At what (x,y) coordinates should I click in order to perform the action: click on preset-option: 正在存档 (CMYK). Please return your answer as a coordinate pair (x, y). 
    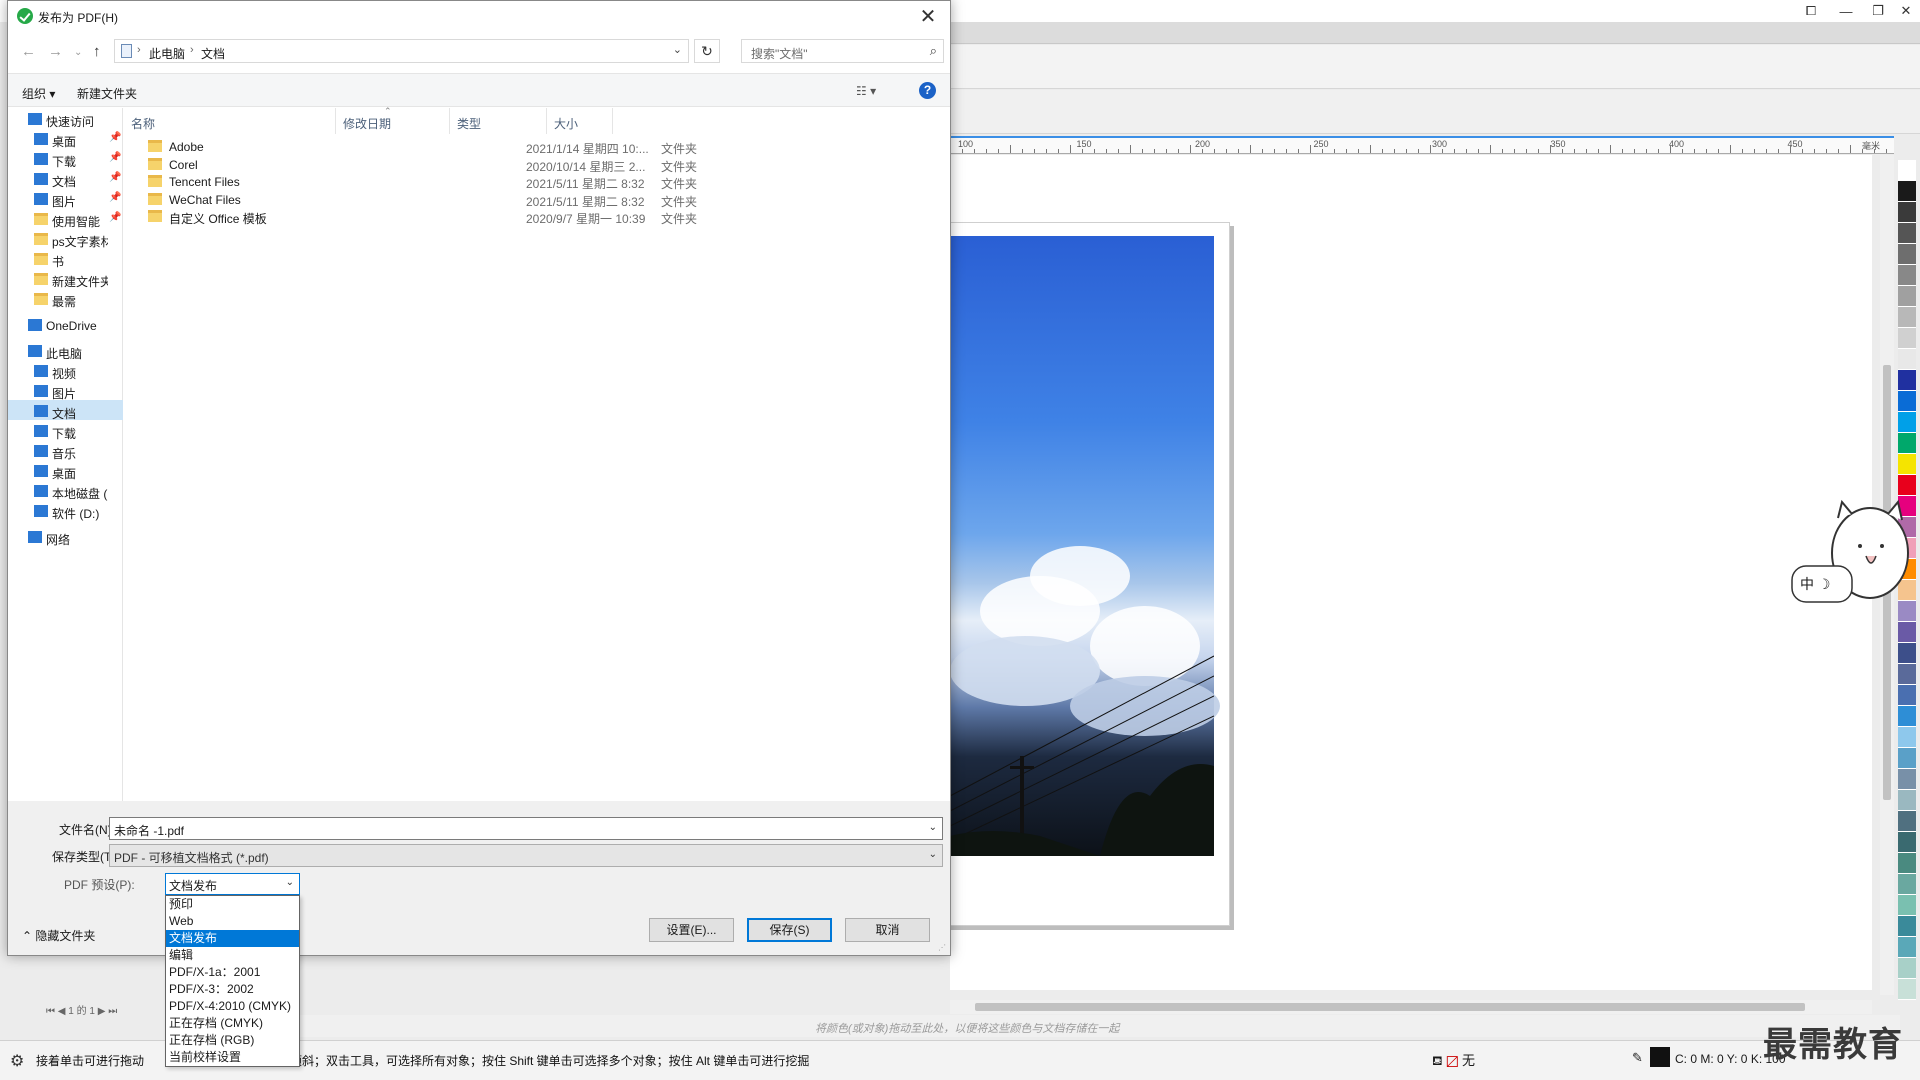
    Looking at the image, I should click on (232, 1023).